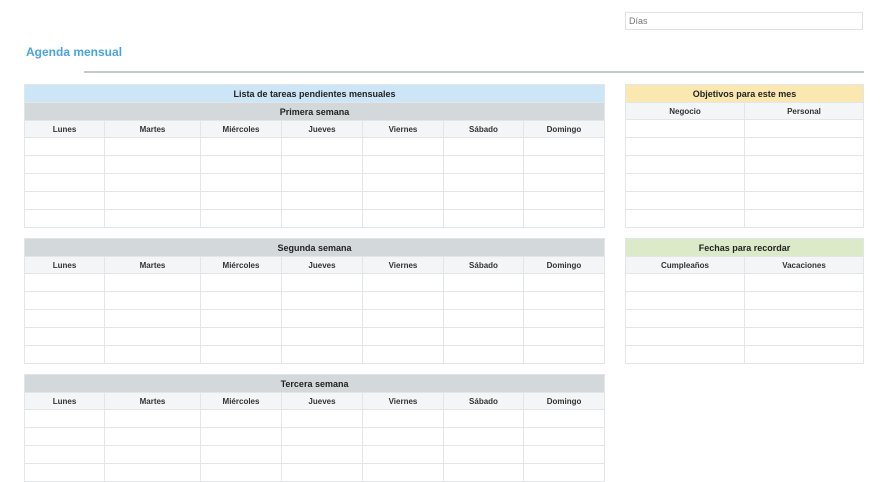 The height and width of the screenshot is (482, 880). I want to click on days-field: Días, so click(744, 21).